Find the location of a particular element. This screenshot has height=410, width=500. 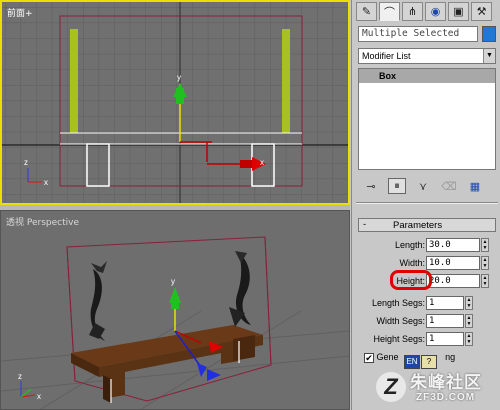

length-input: 30.0 is located at coordinates (453, 245).